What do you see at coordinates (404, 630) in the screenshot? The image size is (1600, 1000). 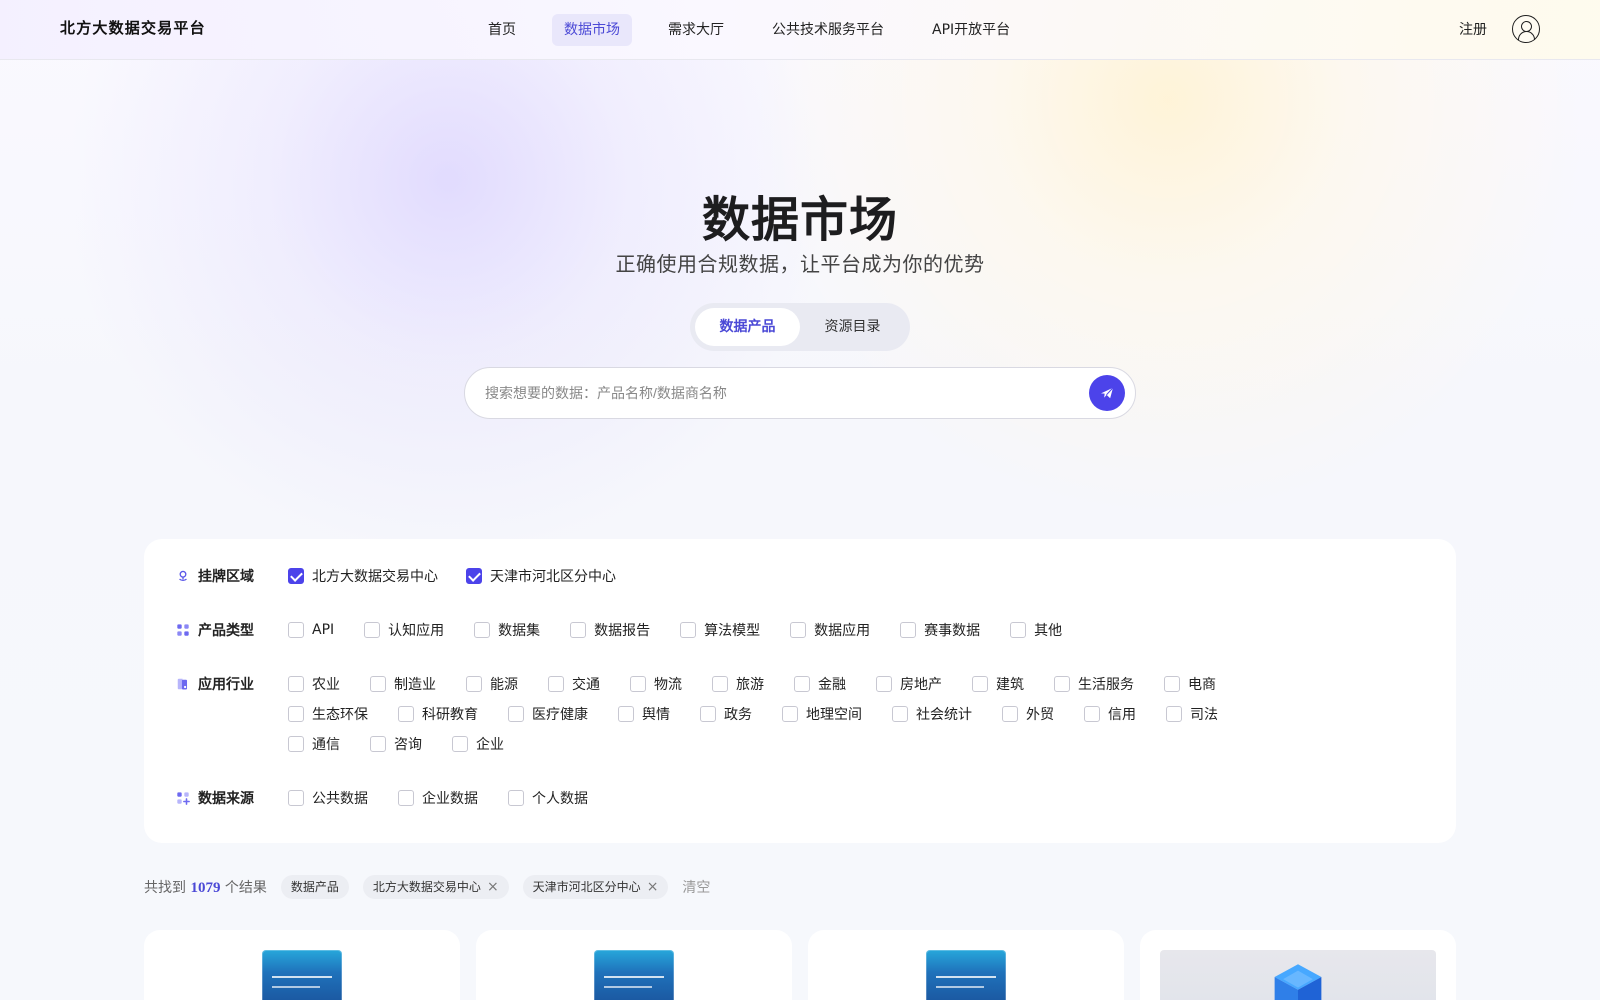 I see `product-type-cognitive-app: 认知应用` at bounding box center [404, 630].